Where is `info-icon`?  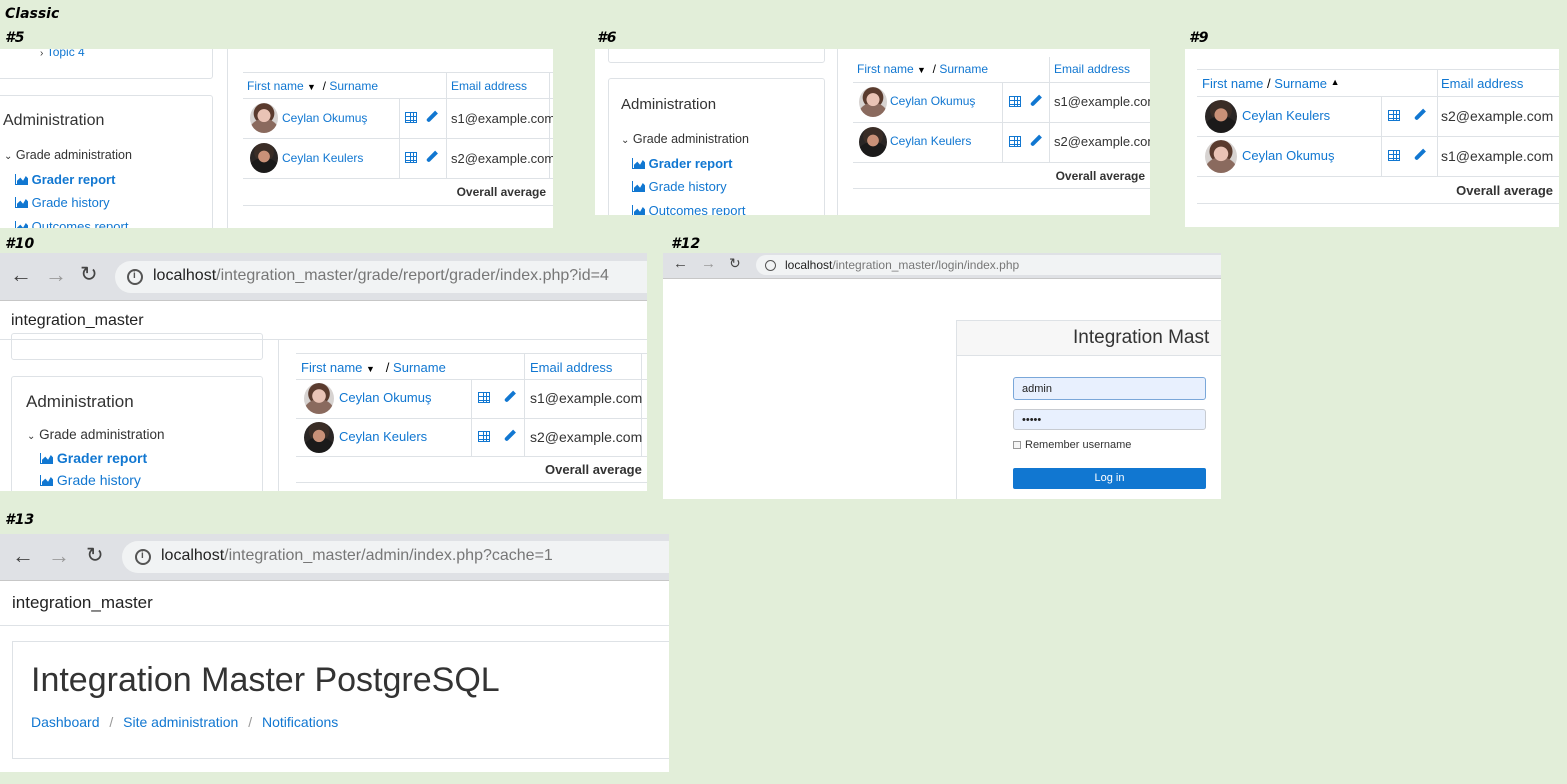 info-icon is located at coordinates (770, 265).